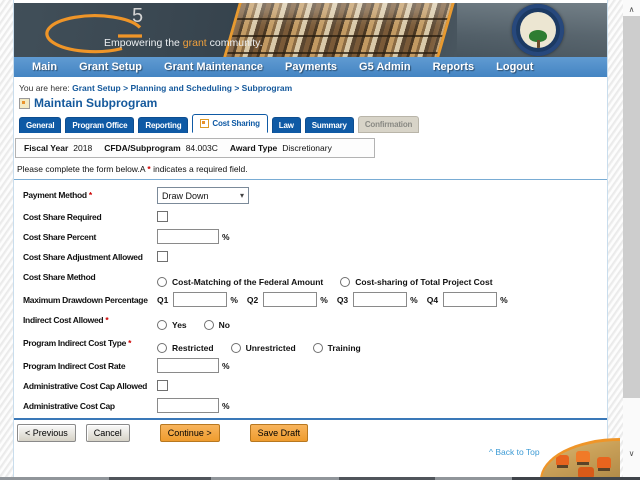 The height and width of the screenshot is (480, 640). Describe the element at coordinates (385, 67) in the screenshot. I see `nav-item-g5-admin: G5 Admin` at that location.